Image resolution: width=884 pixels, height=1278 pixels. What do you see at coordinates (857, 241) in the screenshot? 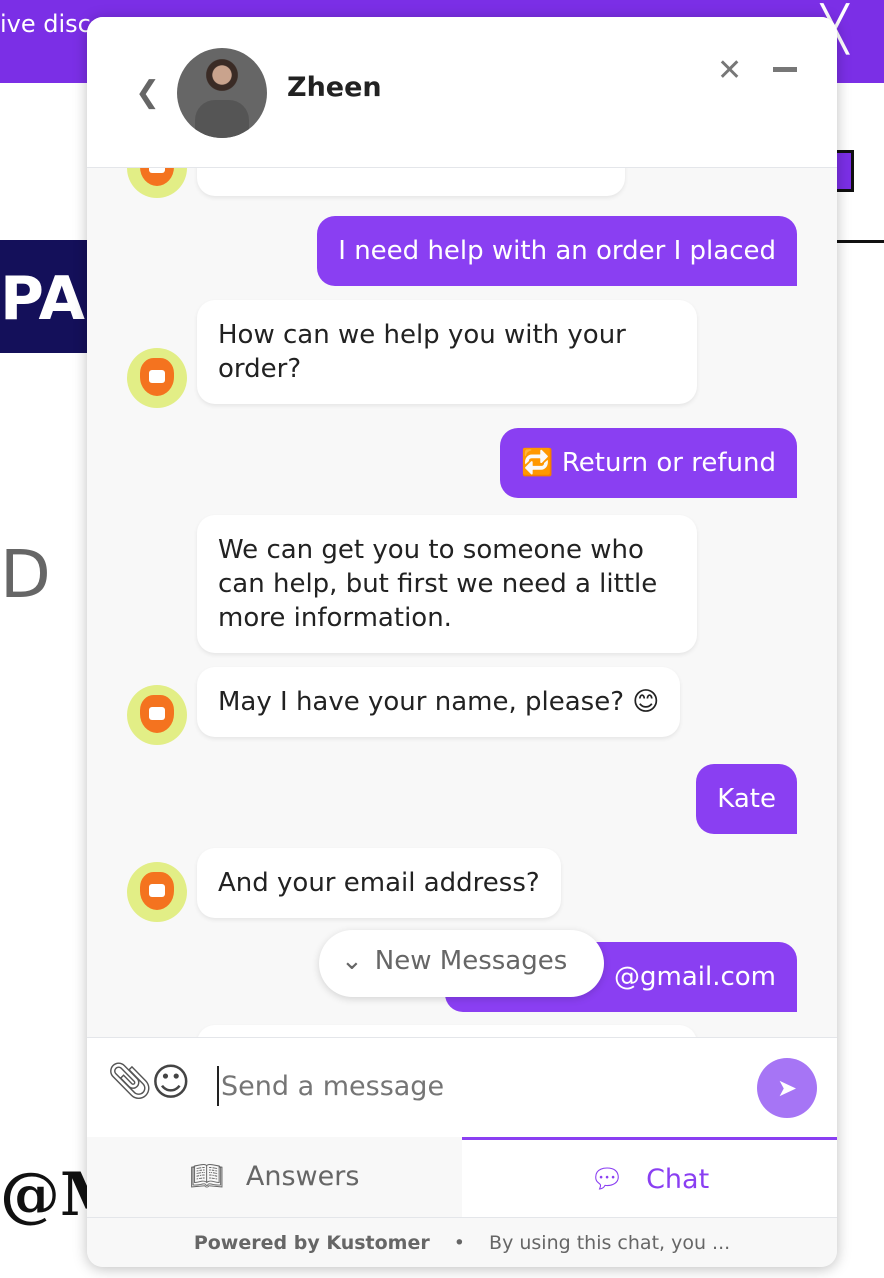
I see `divider` at bounding box center [857, 241].